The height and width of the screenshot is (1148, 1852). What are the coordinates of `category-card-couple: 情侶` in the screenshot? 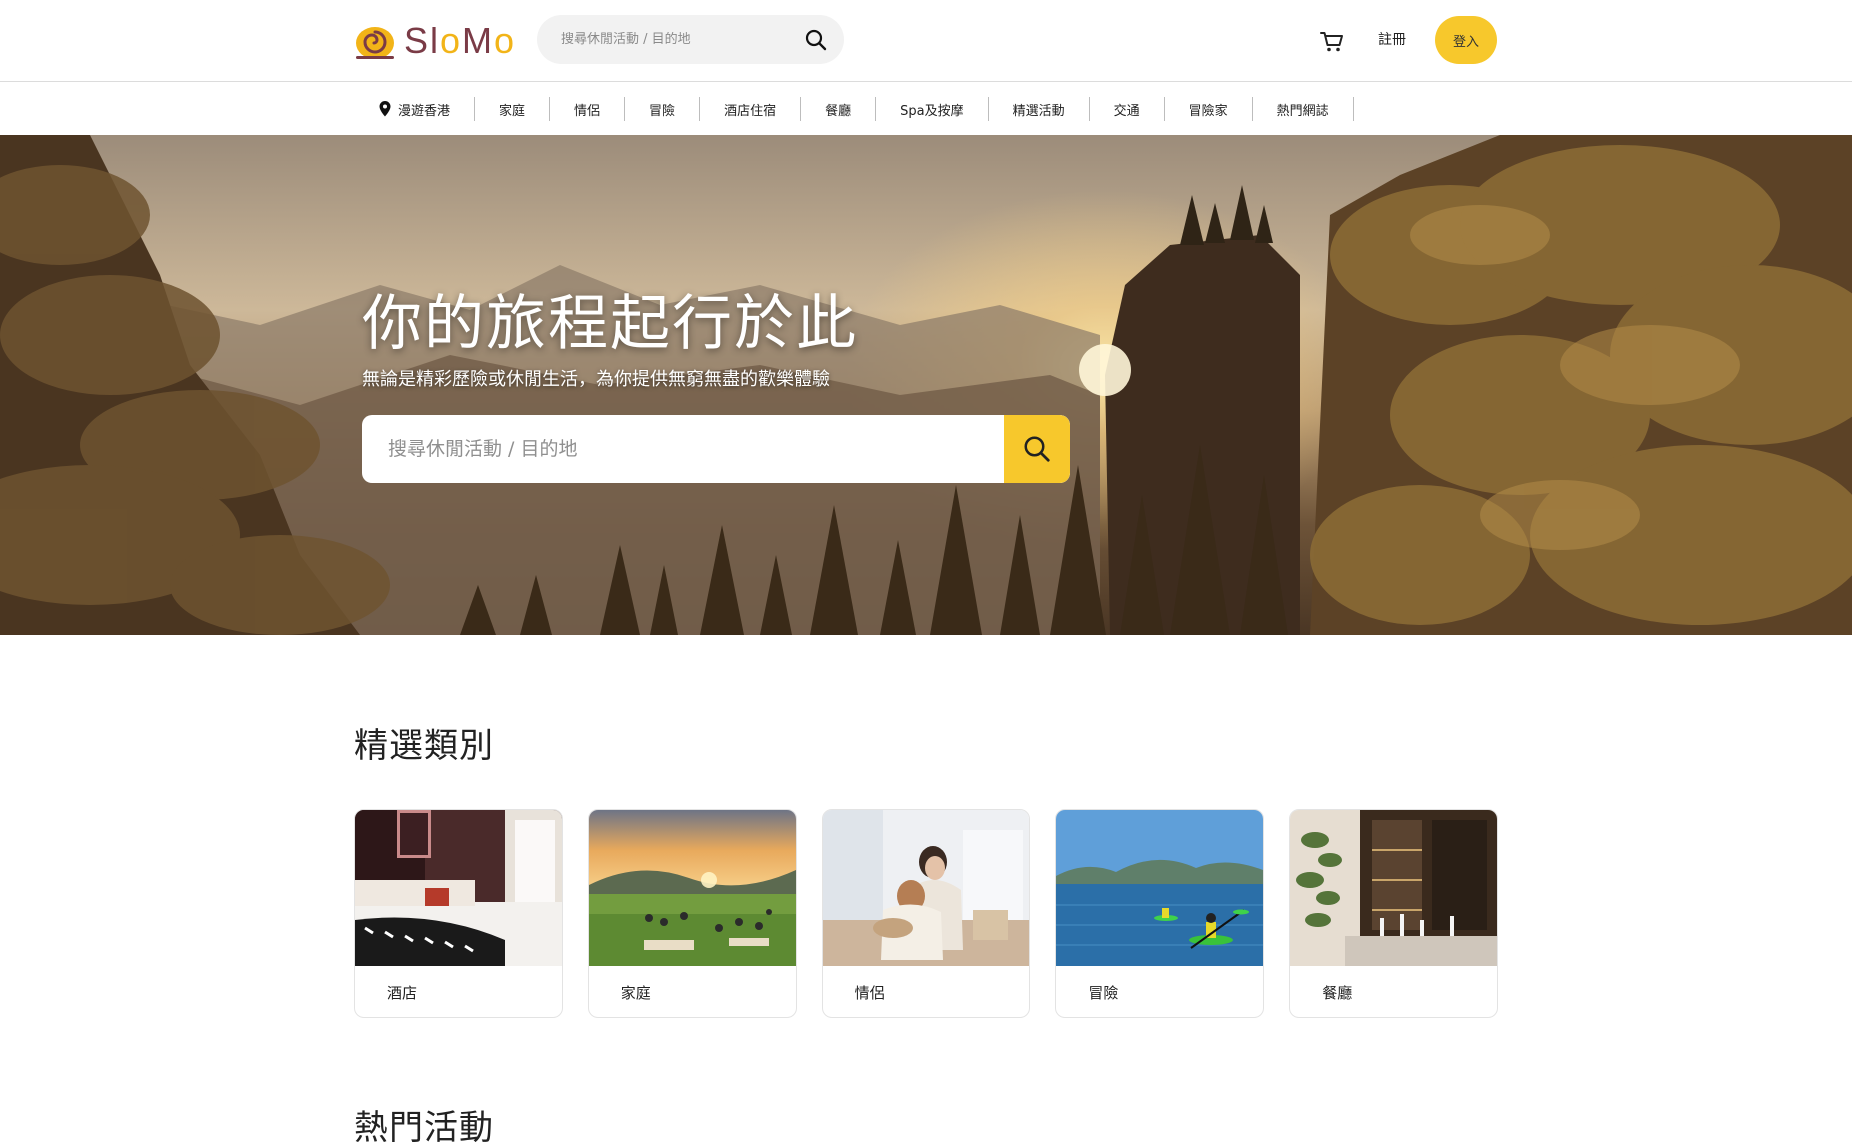 It's located at (926, 913).